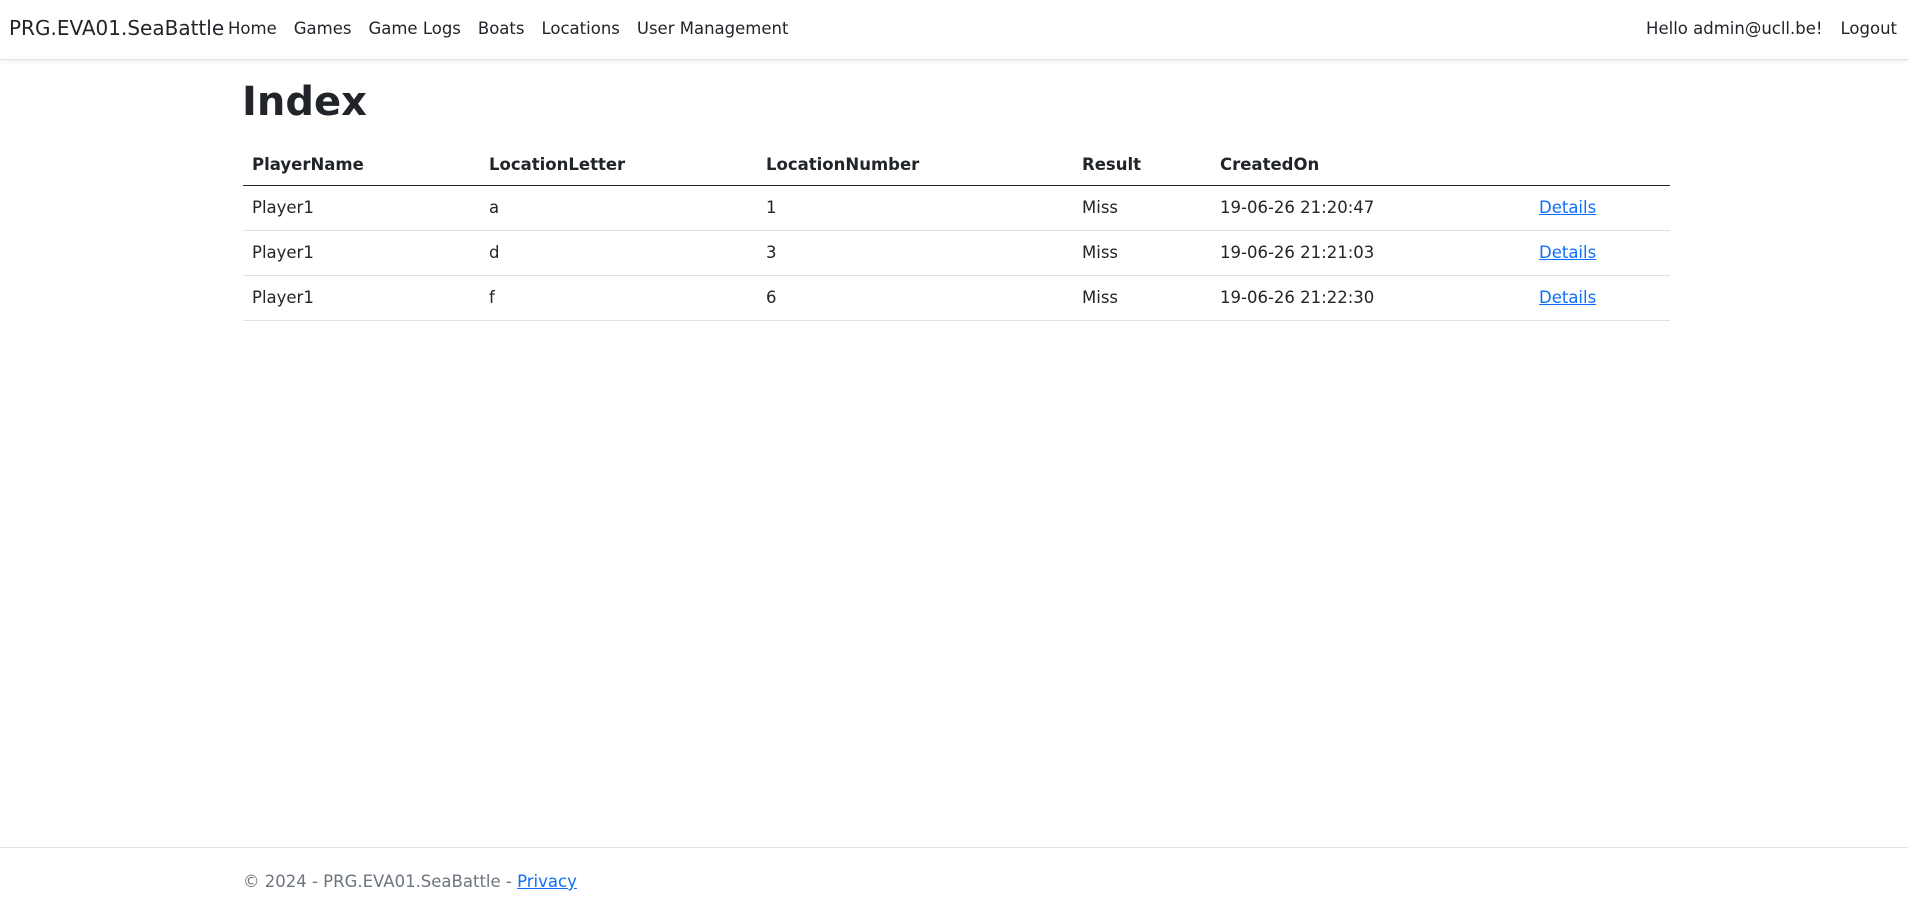  What do you see at coordinates (1142, 165) in the screenshot?
I see `header-result: Result` at bounding box center [1142, 165].